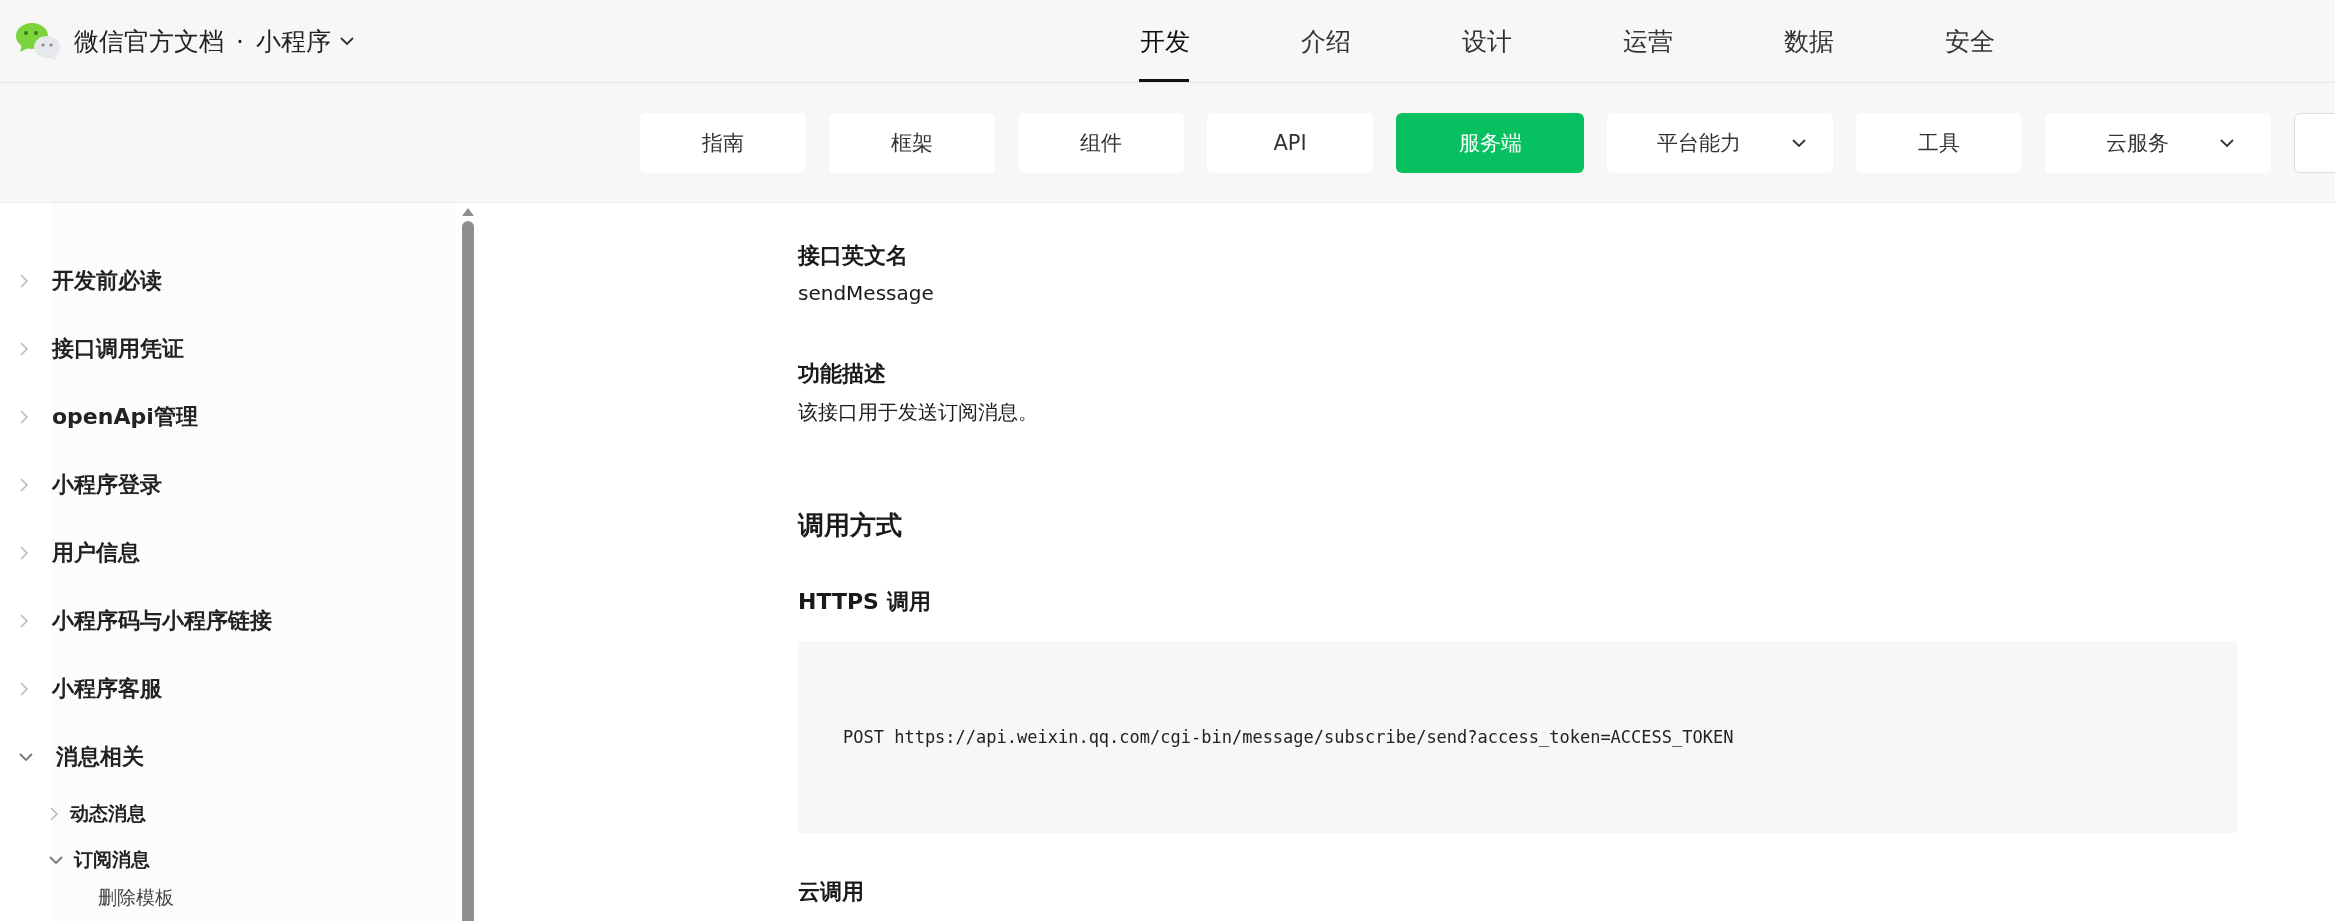  What do you see at coordinates (1647, 41) in the screenshot?
I see `nav-tab: 运营` at bounding box center [1647, 41].